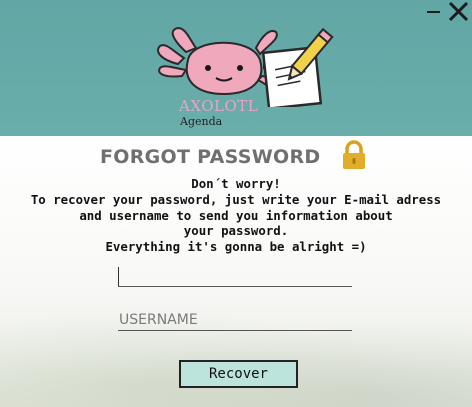  I want to click on username-placeholder: USERNAME, so click(158, 320).